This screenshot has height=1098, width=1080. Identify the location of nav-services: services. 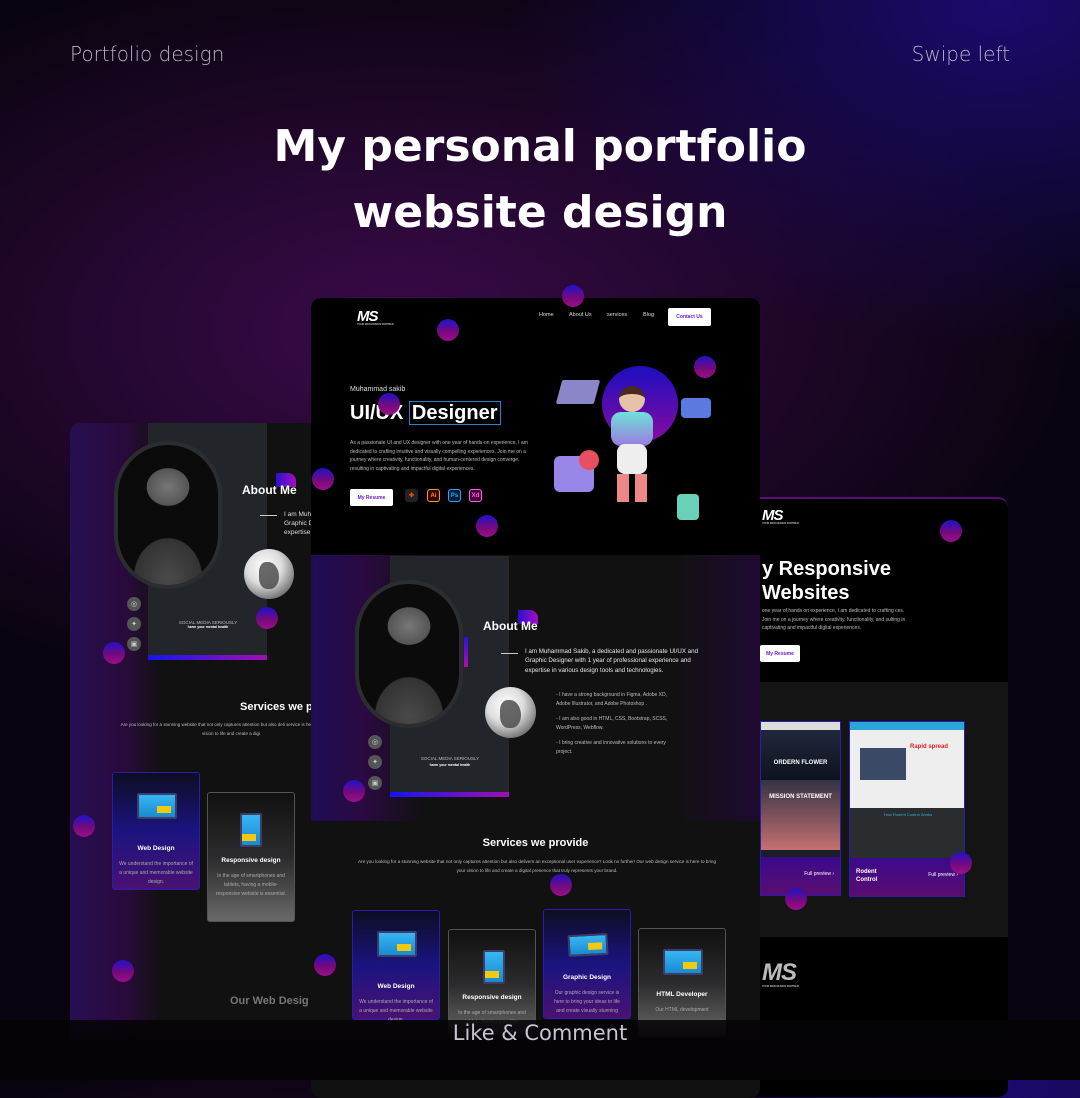
(617, 315).